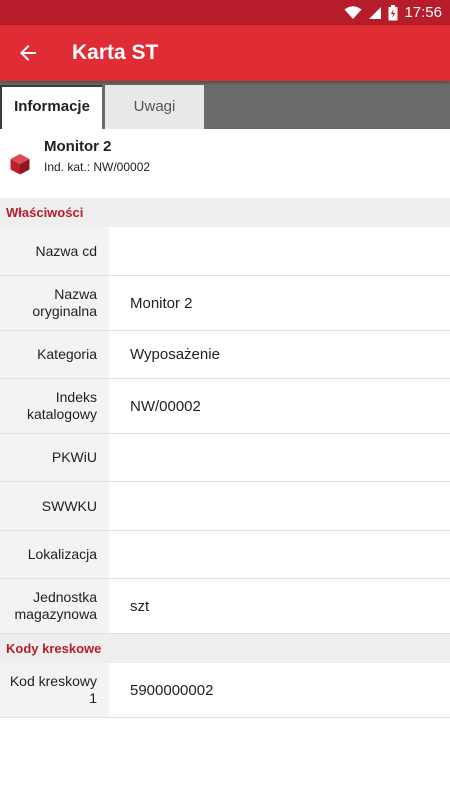  What do you see at coordinates (161, 303) in the screenshot?
I see `property-value: Monitor 2` at bounding box center [161, 303].